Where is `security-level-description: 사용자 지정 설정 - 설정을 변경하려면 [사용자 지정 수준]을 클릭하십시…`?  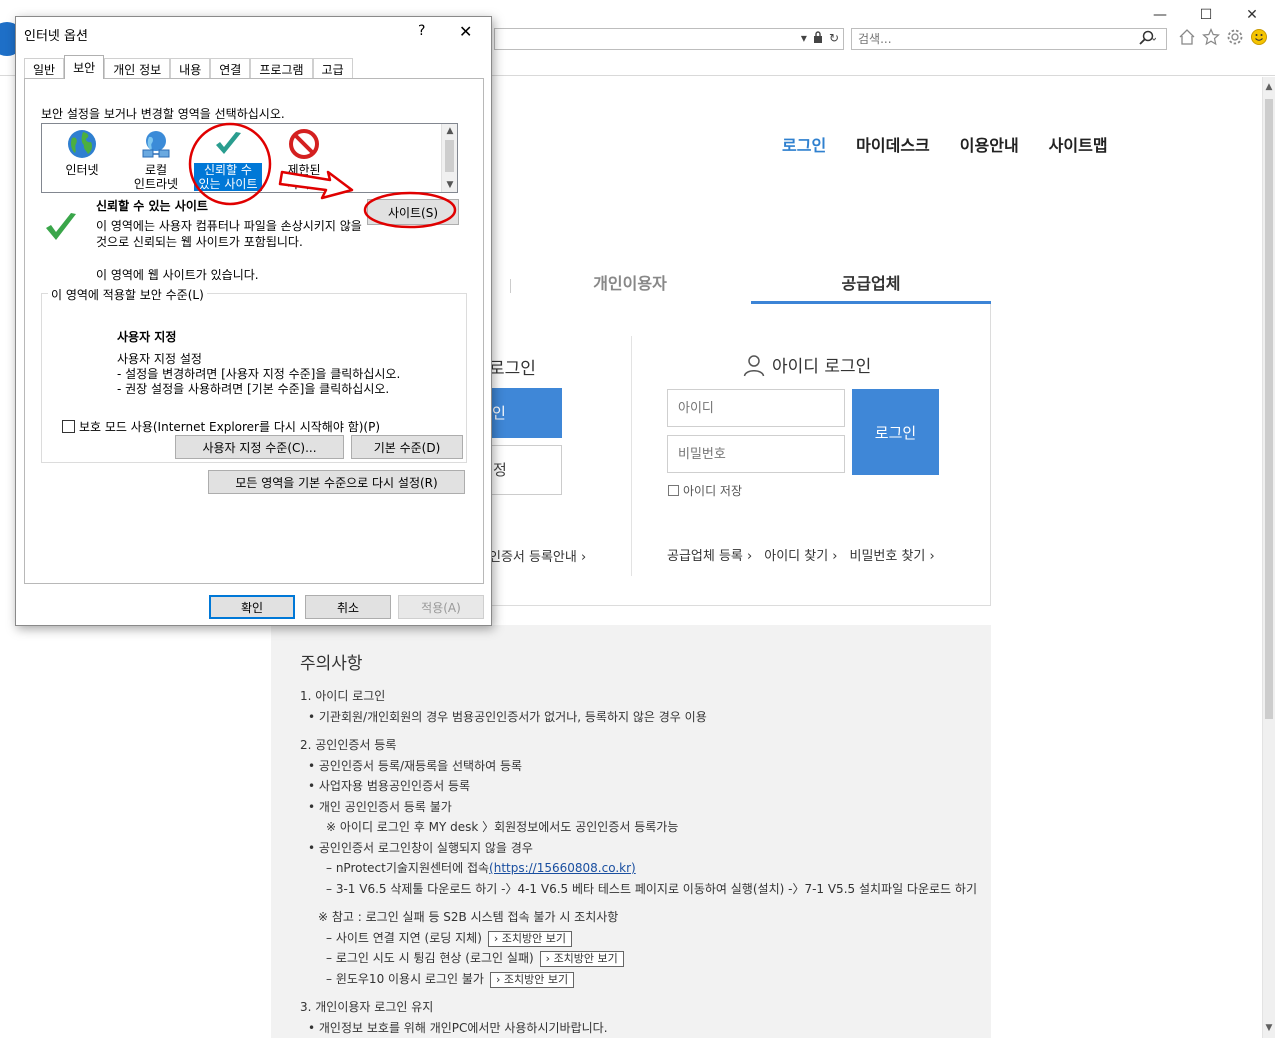 security-level-description: 사용자 지정 설정 - 설정을 변경하려면 [사용자 지정 수준]을 클릭하십시… is located at coordinates (258, 374).